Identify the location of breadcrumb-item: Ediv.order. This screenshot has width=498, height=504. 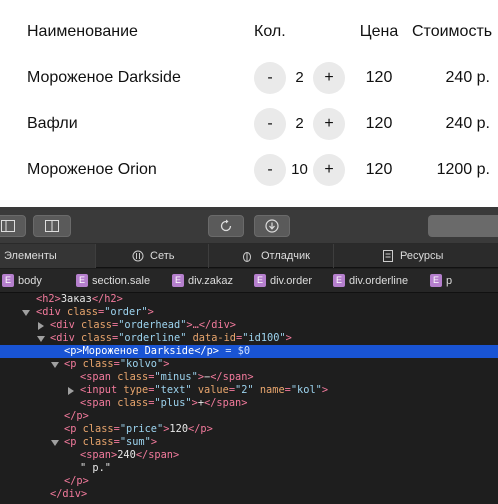
(283, 281).